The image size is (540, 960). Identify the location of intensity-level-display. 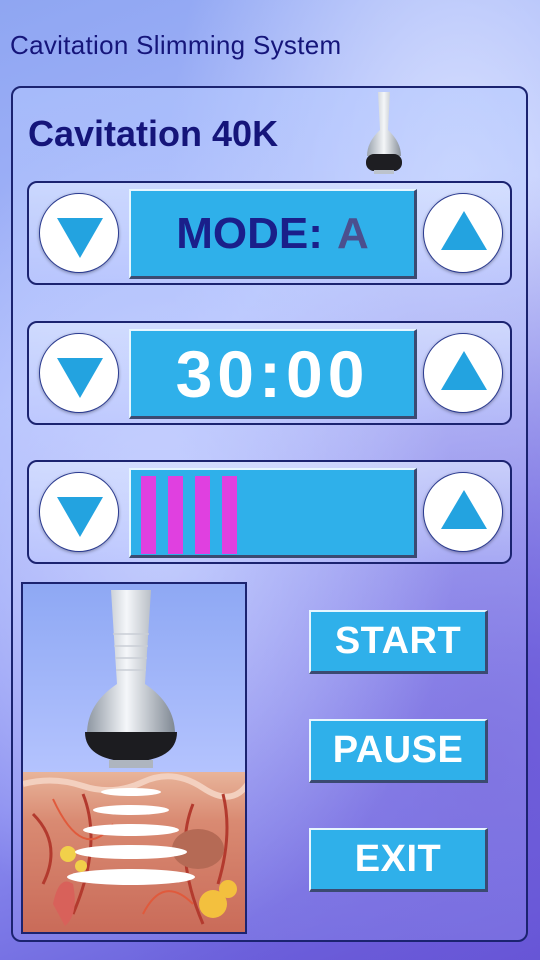
(273, 513).